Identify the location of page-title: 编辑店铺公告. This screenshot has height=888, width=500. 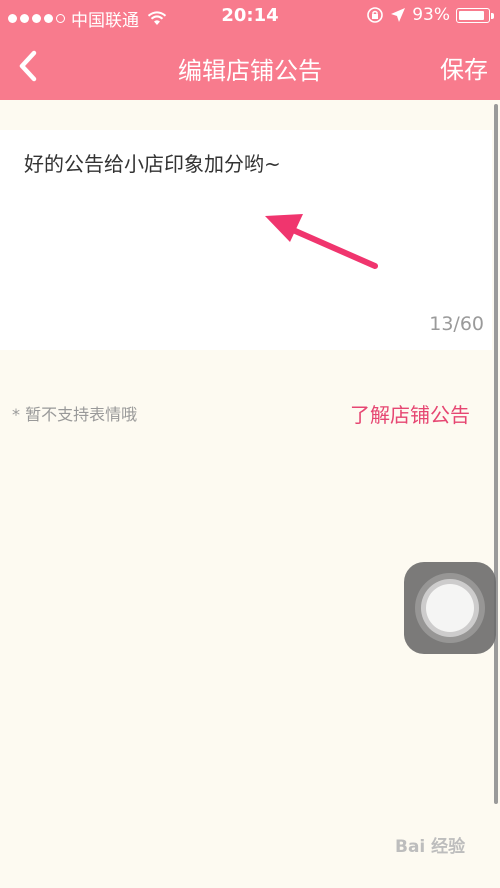
(250, 71).